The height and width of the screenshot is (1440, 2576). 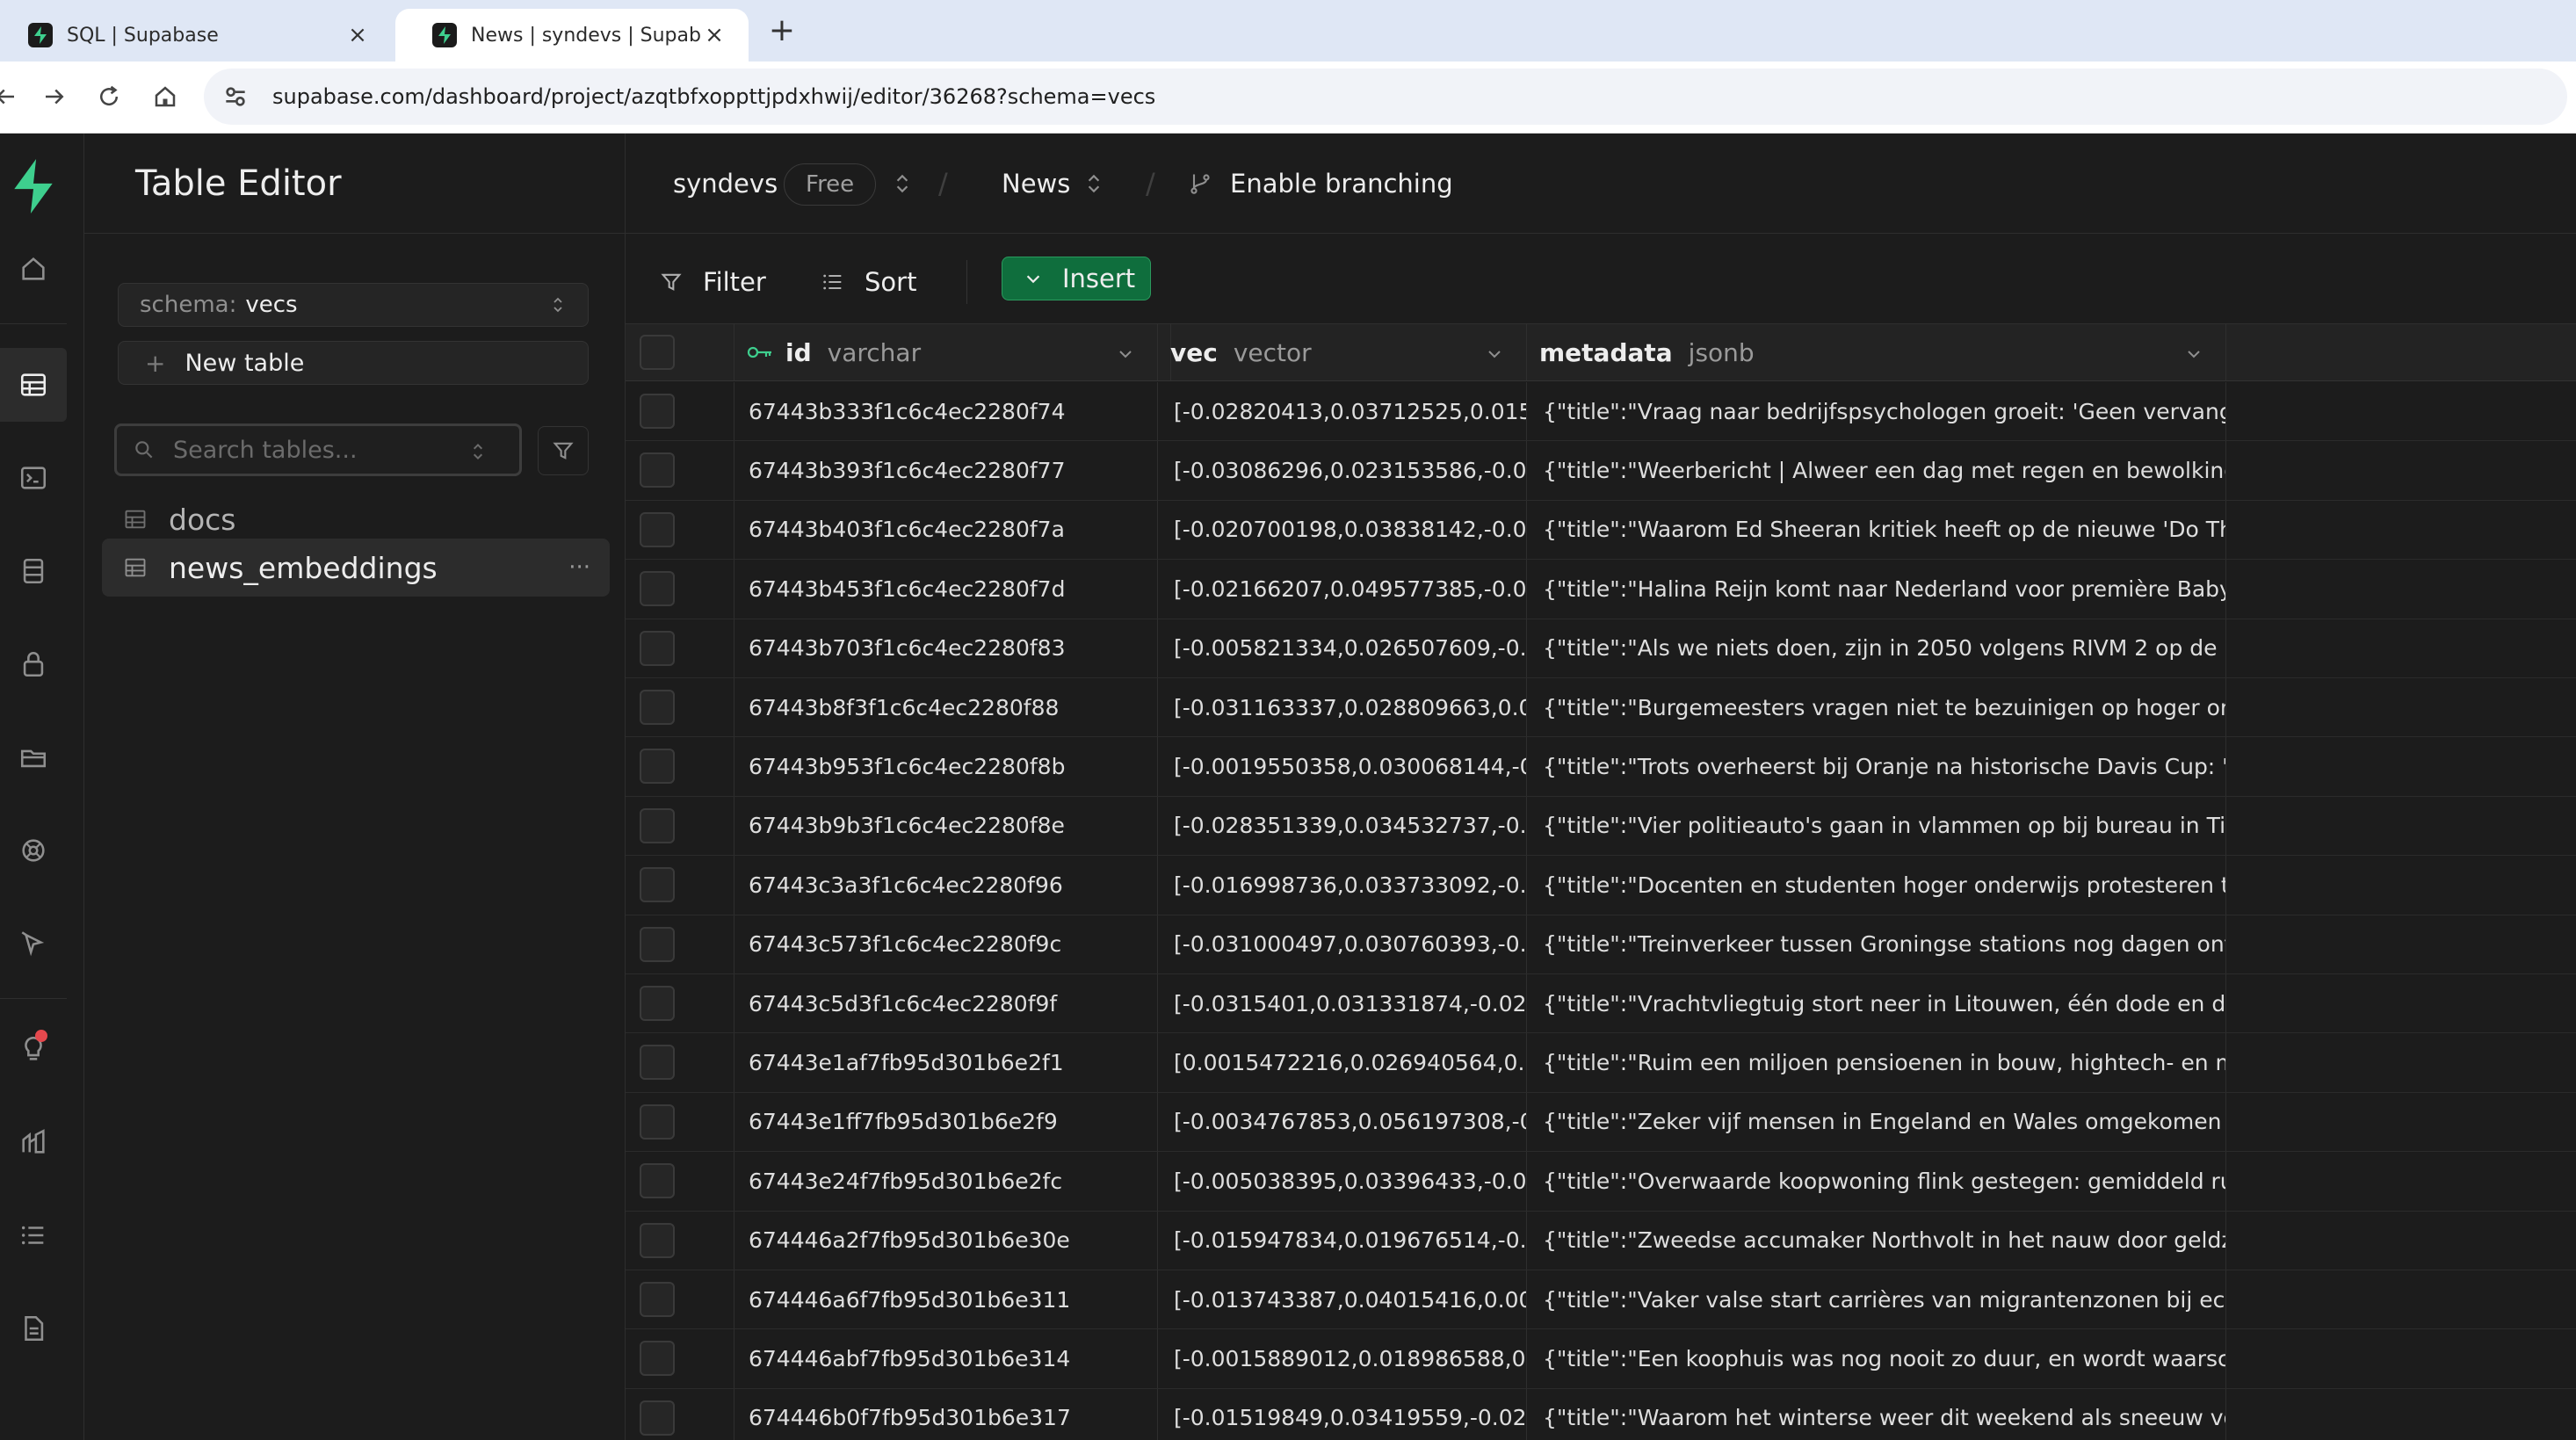 I want to click on cell-id: 674446b0f7fb95d301b6e317, so click(x=946, y=1414).